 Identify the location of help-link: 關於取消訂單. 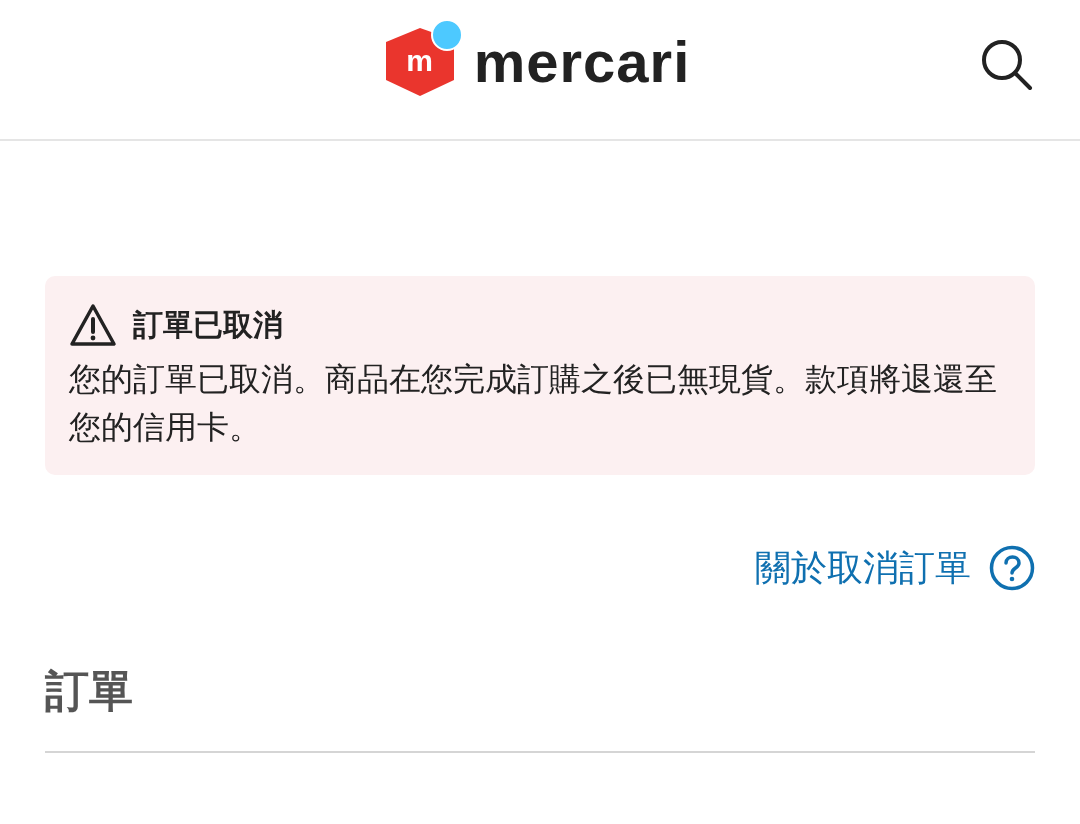
(895, 568).